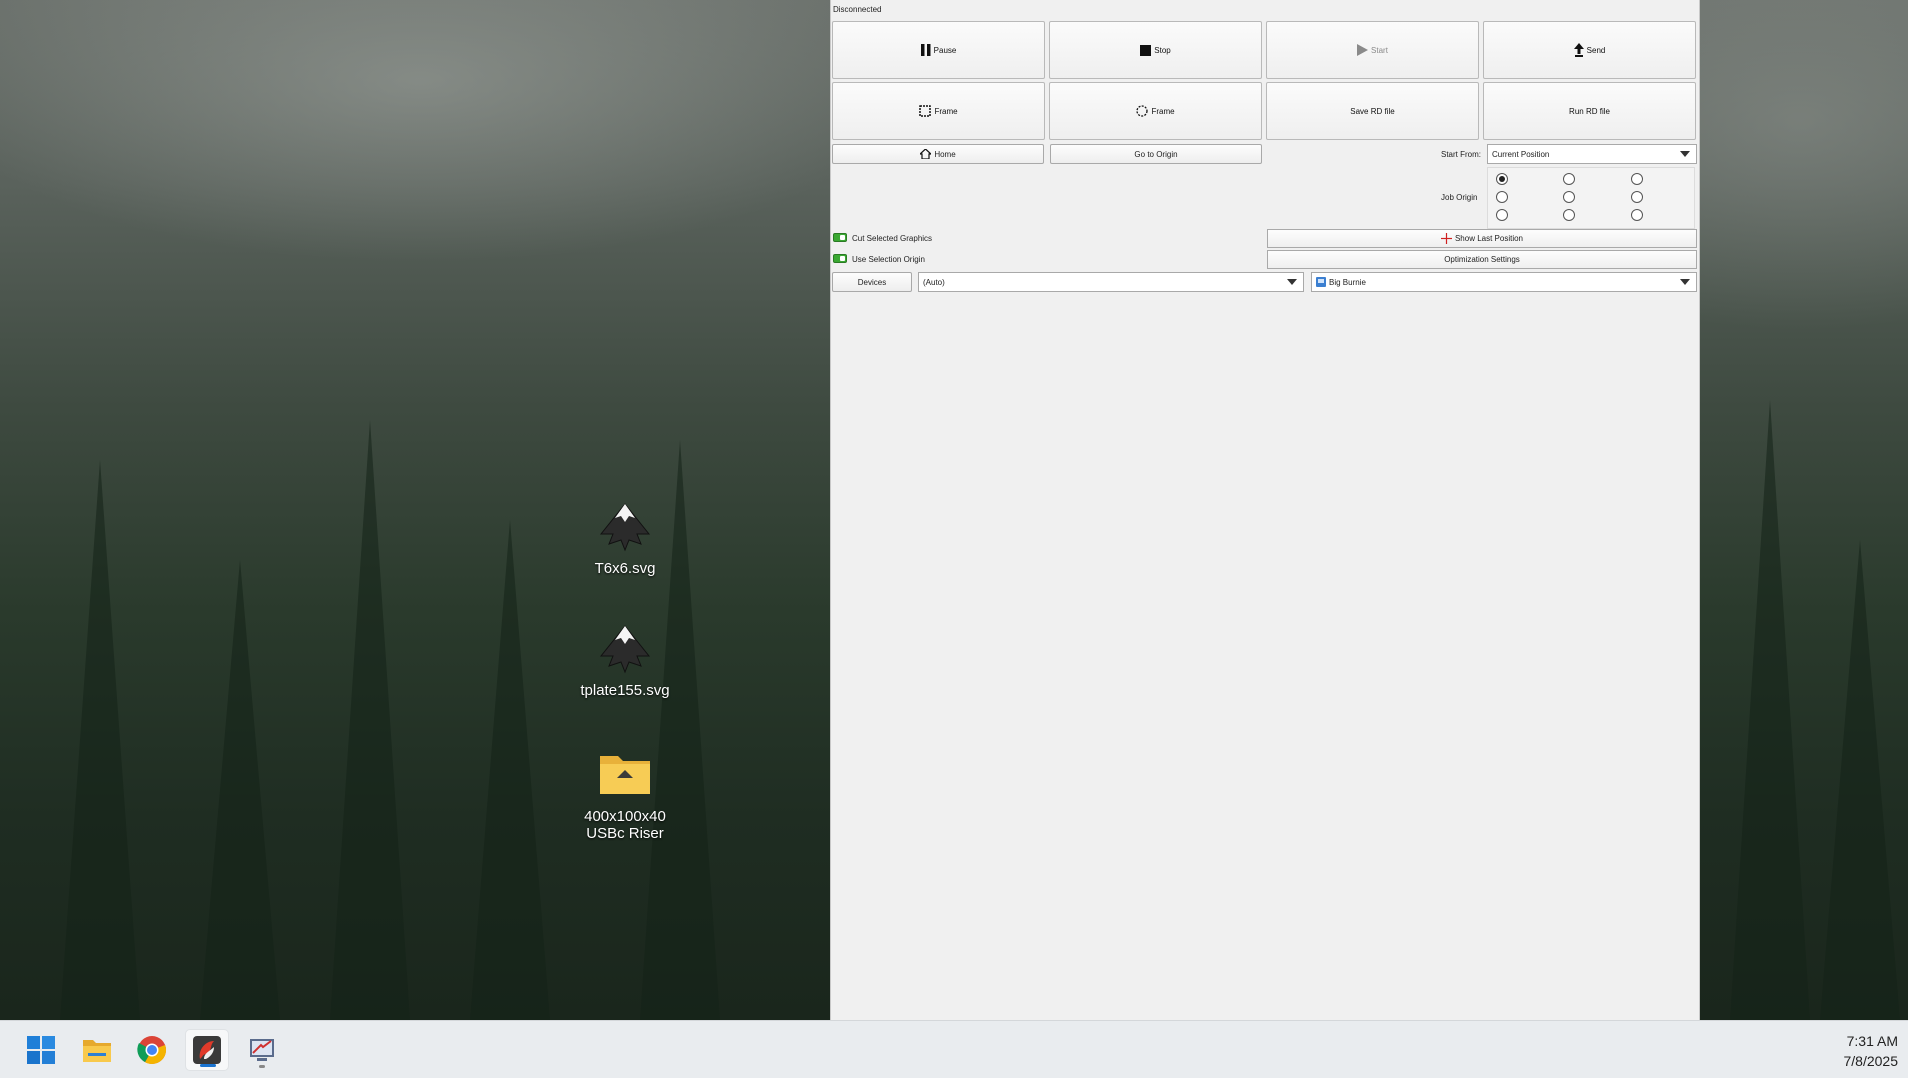  I want to click on start-from-select: Current Position, so click(1592, 154).